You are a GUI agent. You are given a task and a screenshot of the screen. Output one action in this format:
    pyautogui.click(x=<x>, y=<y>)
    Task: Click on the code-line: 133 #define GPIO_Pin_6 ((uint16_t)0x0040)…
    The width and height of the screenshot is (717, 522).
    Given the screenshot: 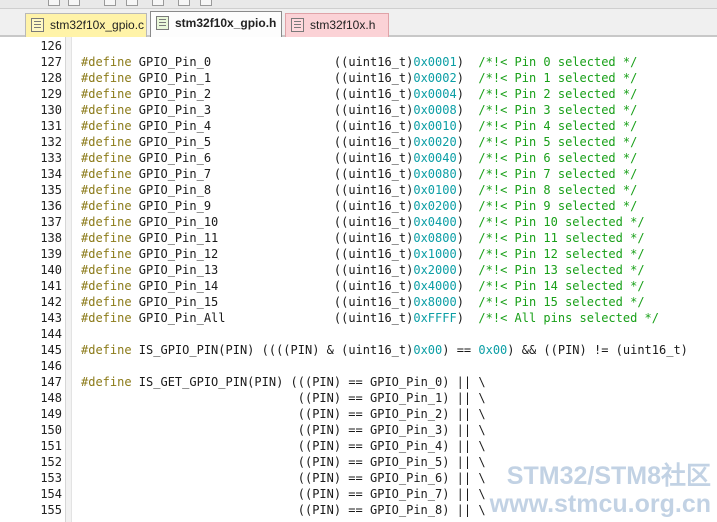 What is the action you would take?
    pyautogui.click(x=358, y=158)
    